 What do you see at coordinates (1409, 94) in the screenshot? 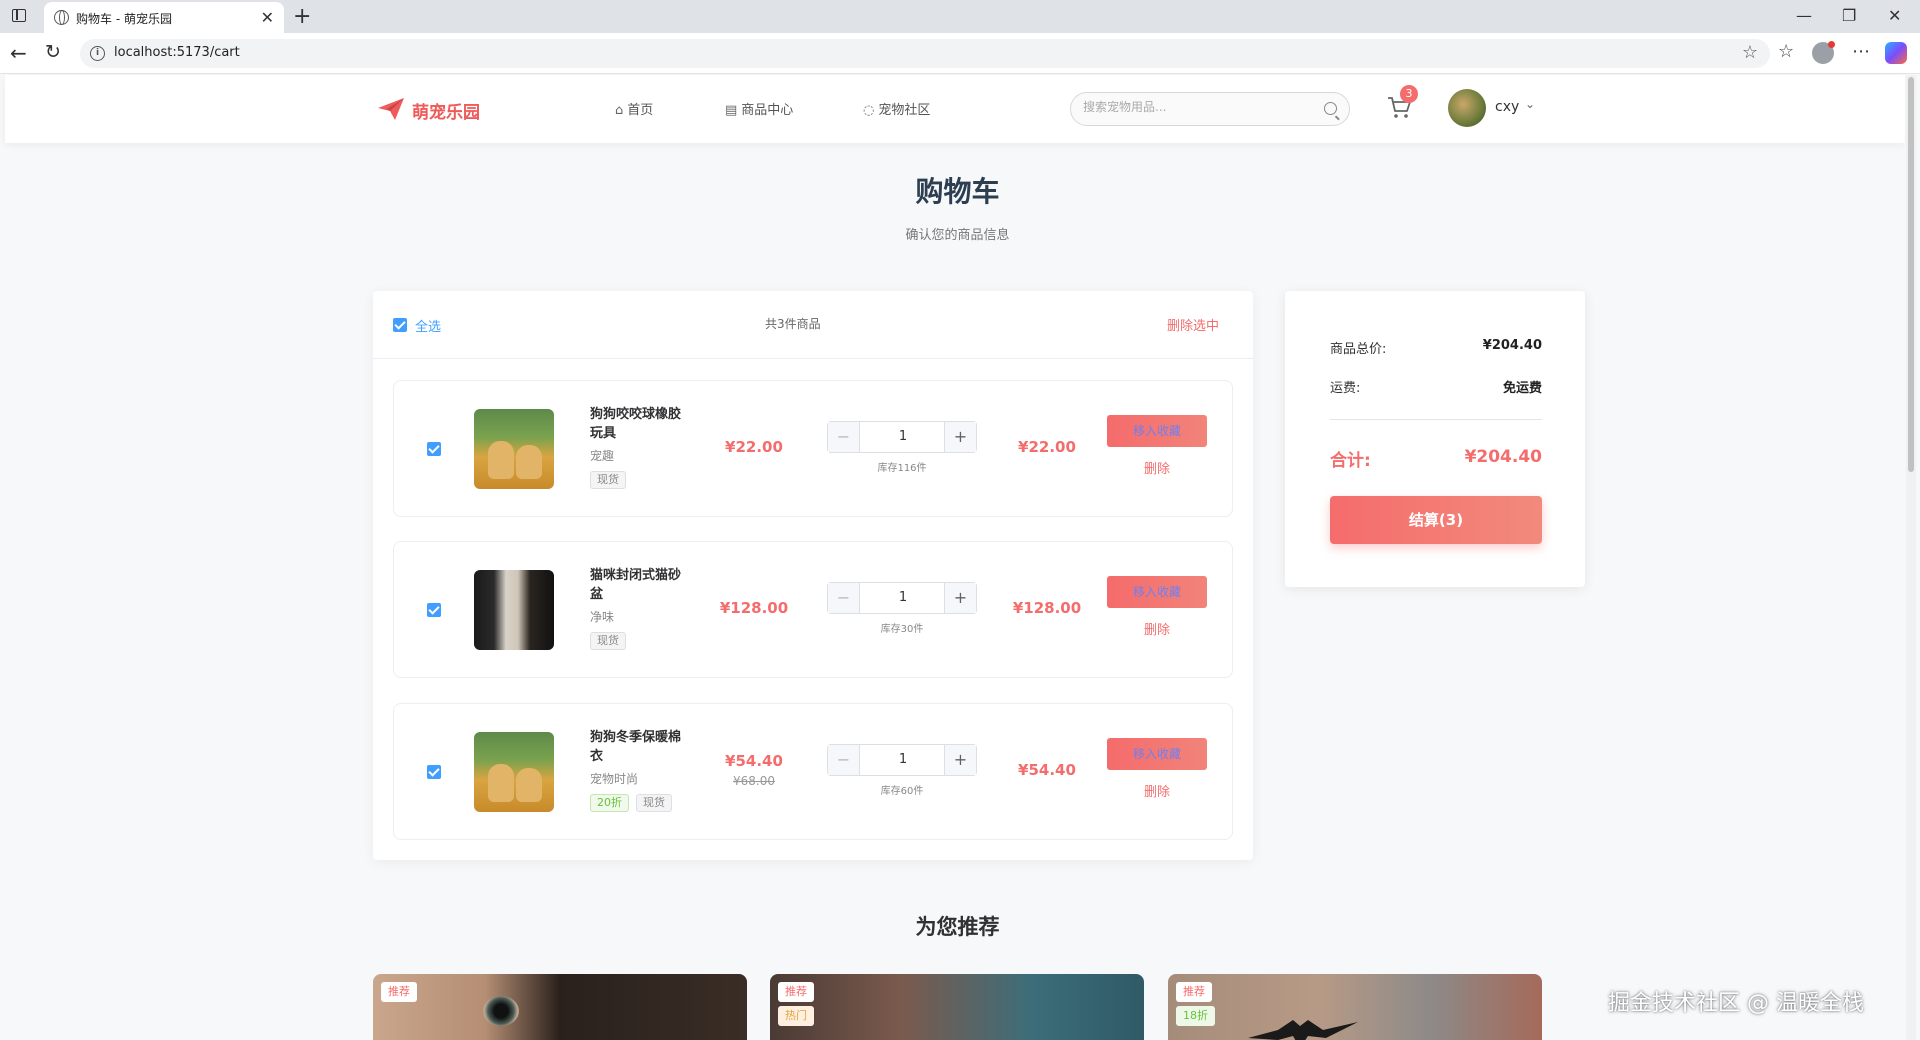
I see `cart-count-badge: 3` at bounding box center [1409, 94].